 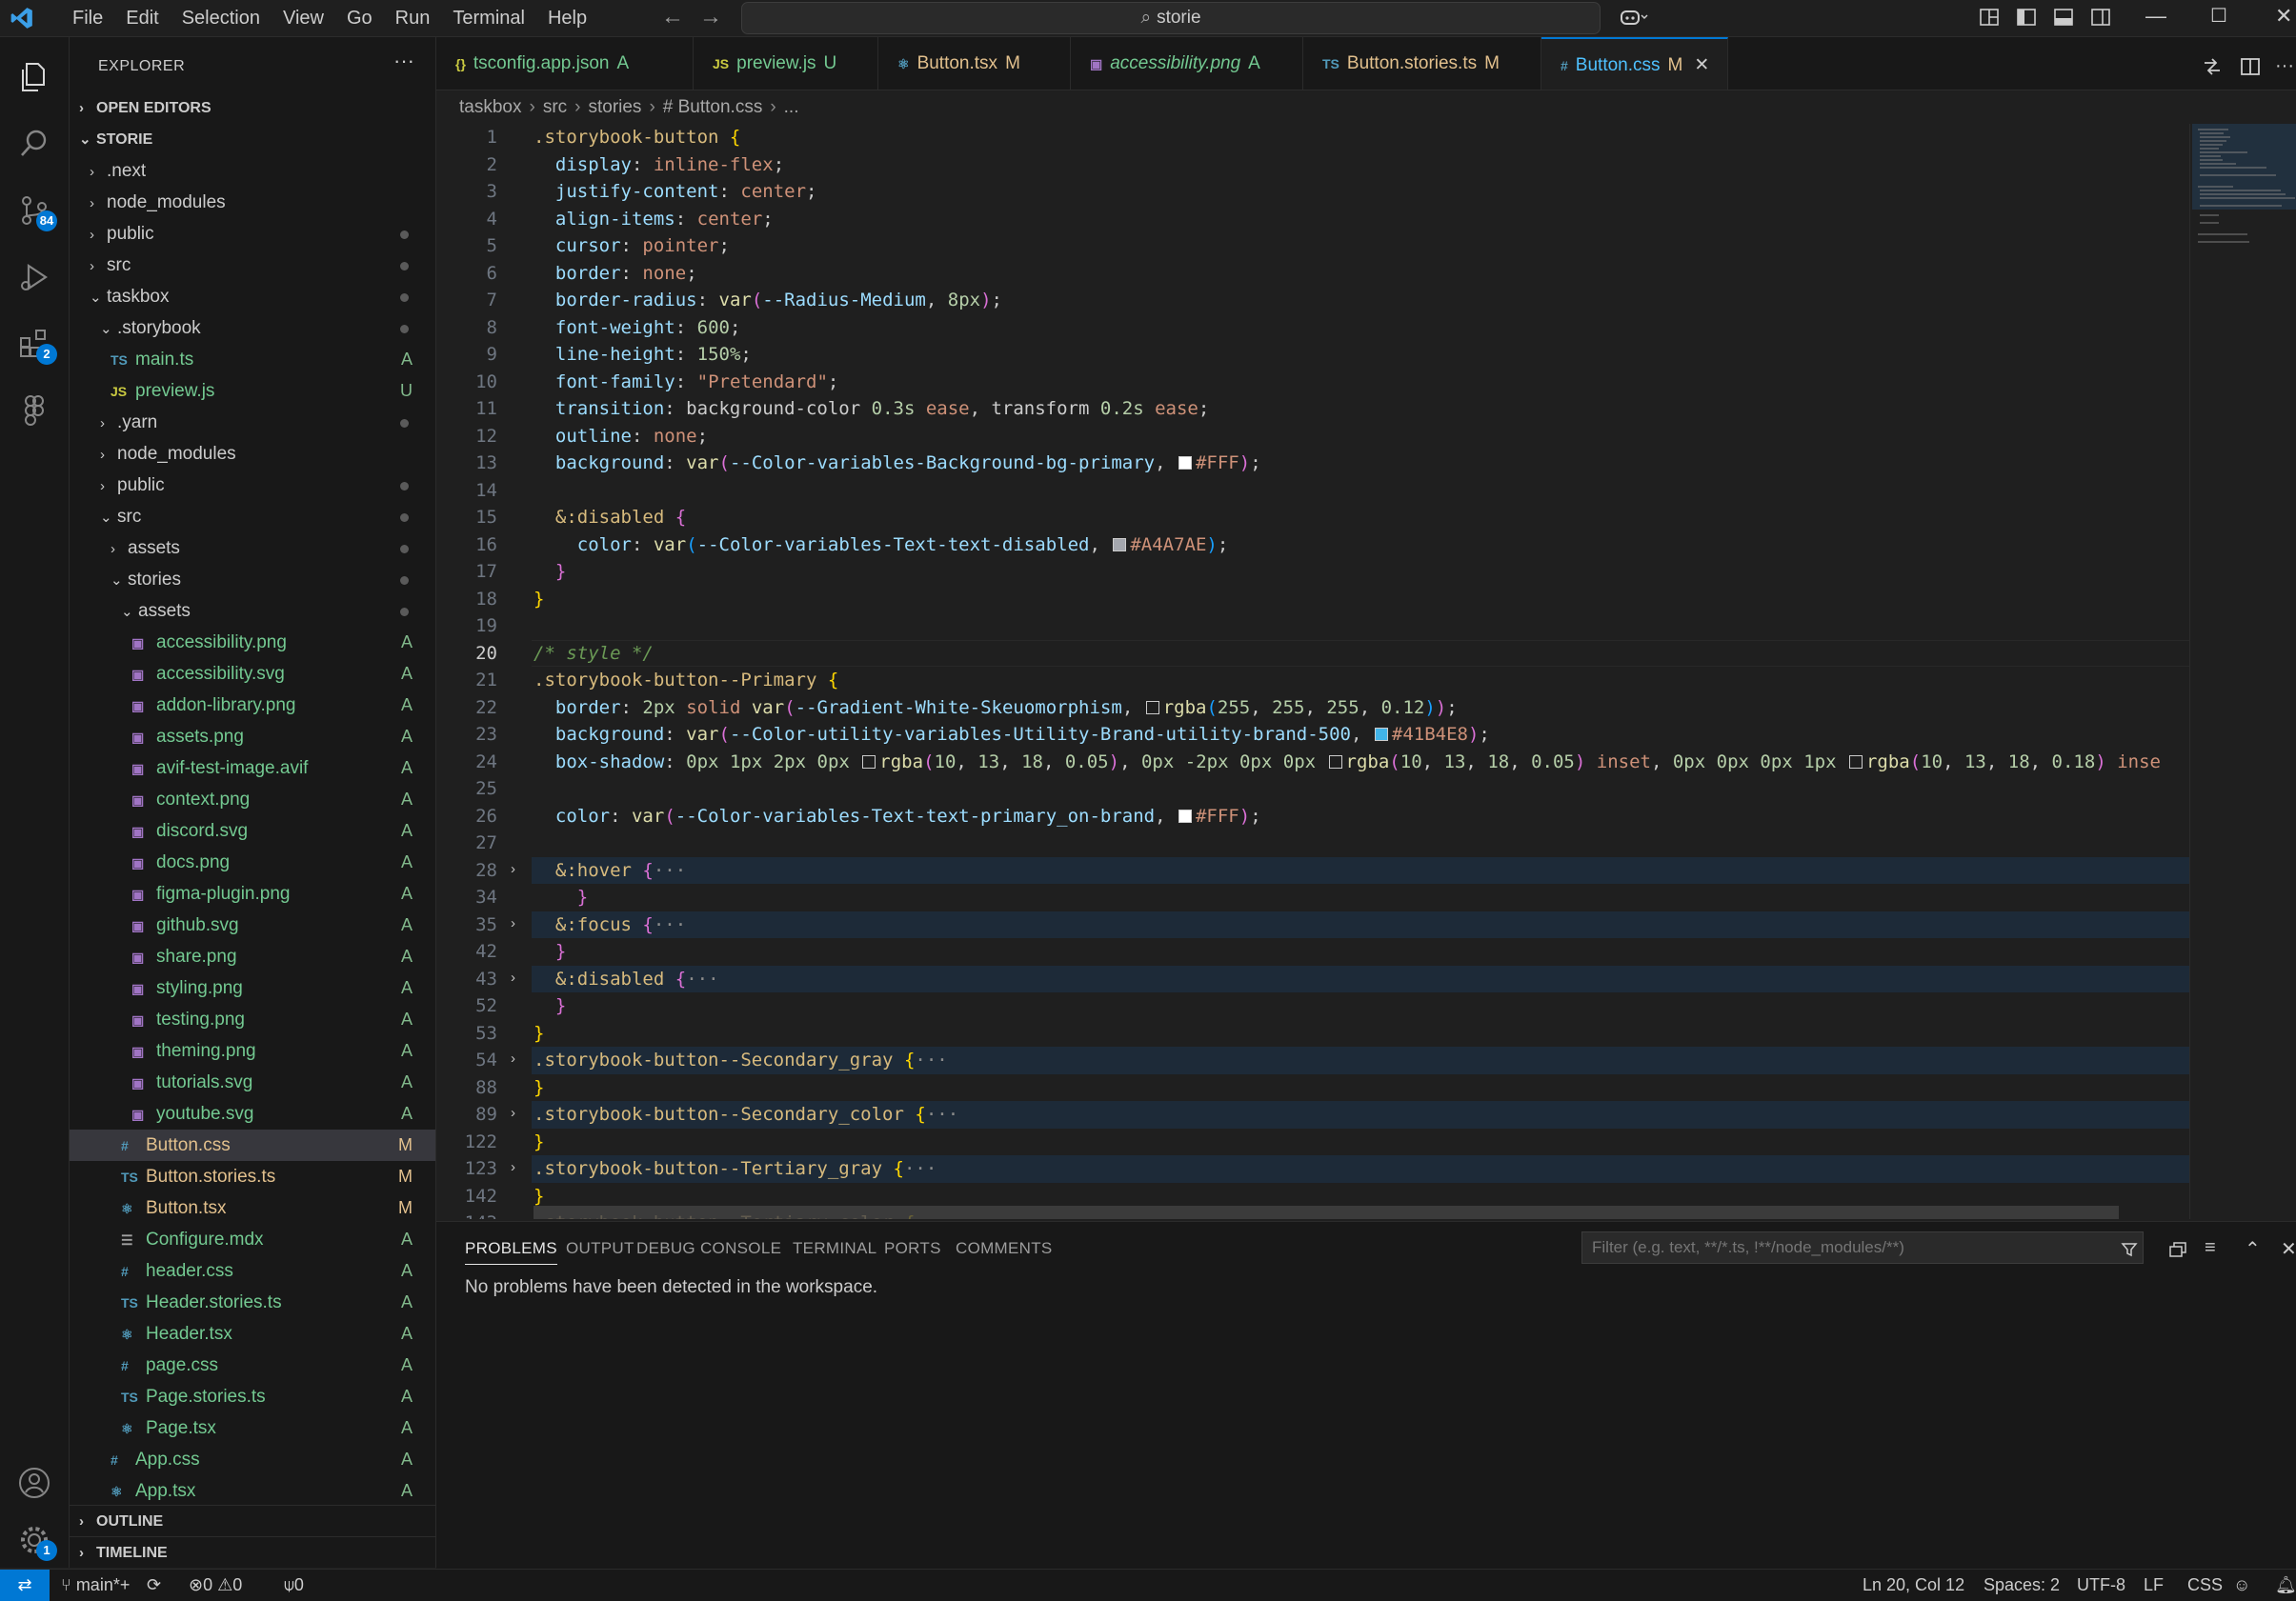 I want to click on maximize-panel-icon: ⌃, so click(x=2253, y=1249).